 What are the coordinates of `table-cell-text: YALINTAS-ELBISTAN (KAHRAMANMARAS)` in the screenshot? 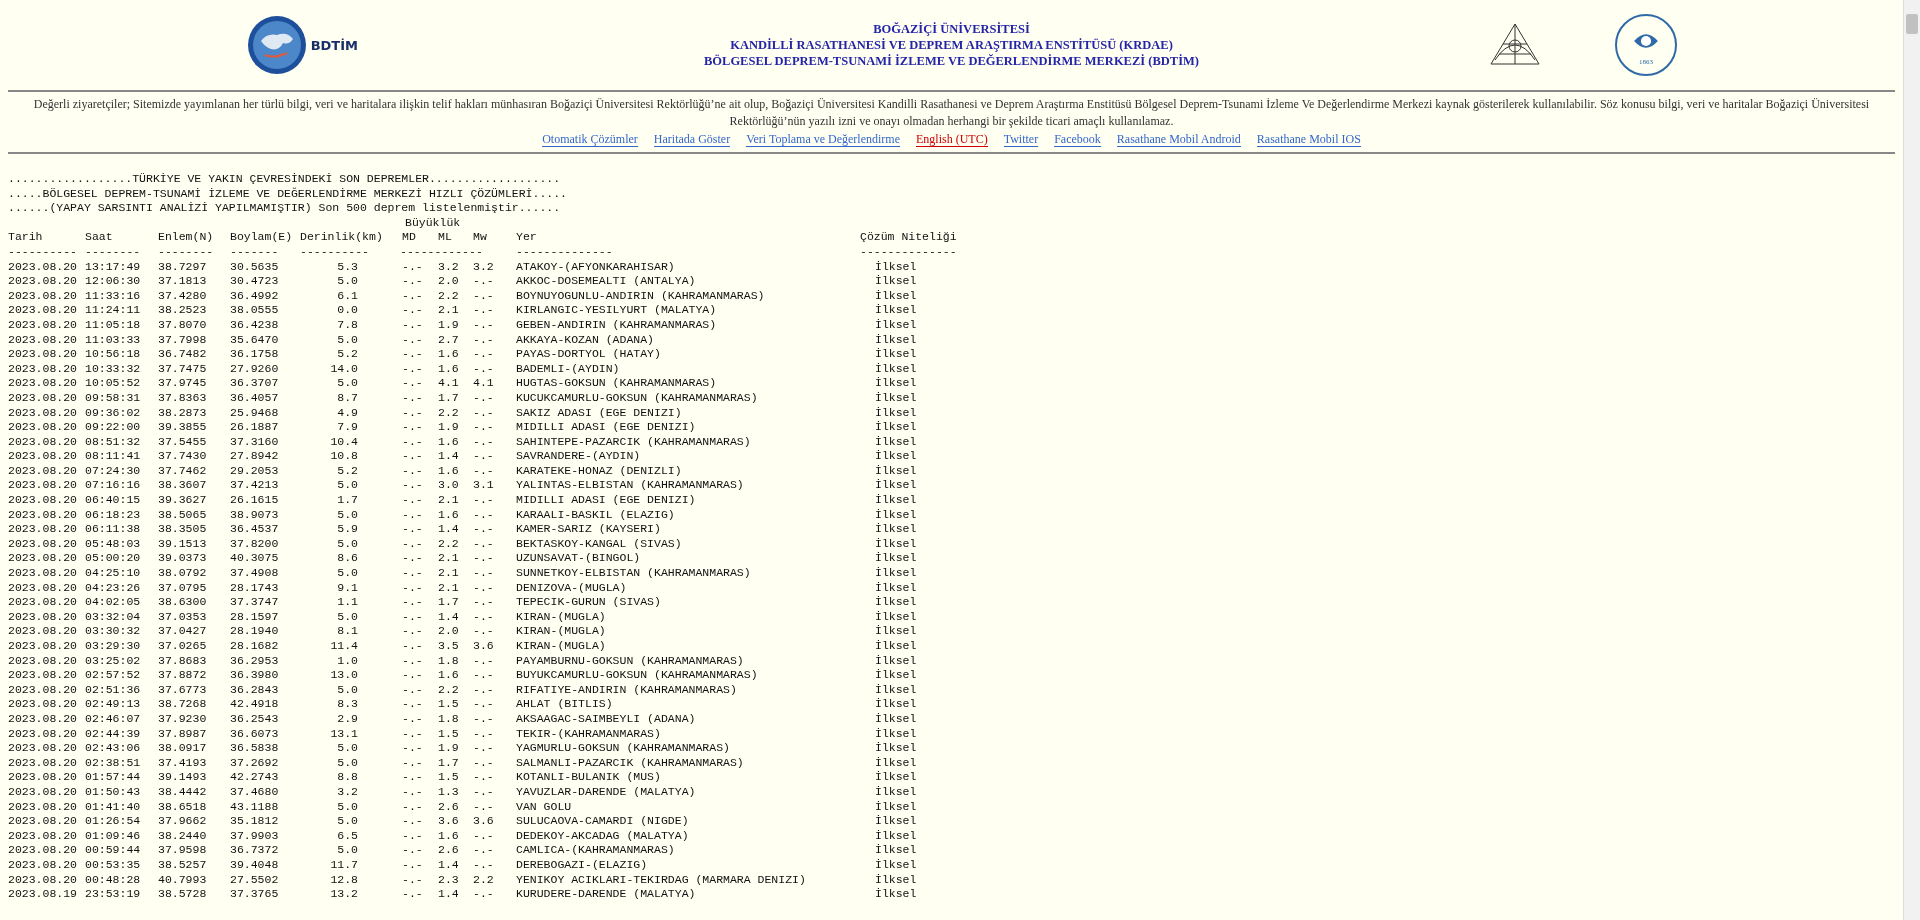 It's located at (630, 486).